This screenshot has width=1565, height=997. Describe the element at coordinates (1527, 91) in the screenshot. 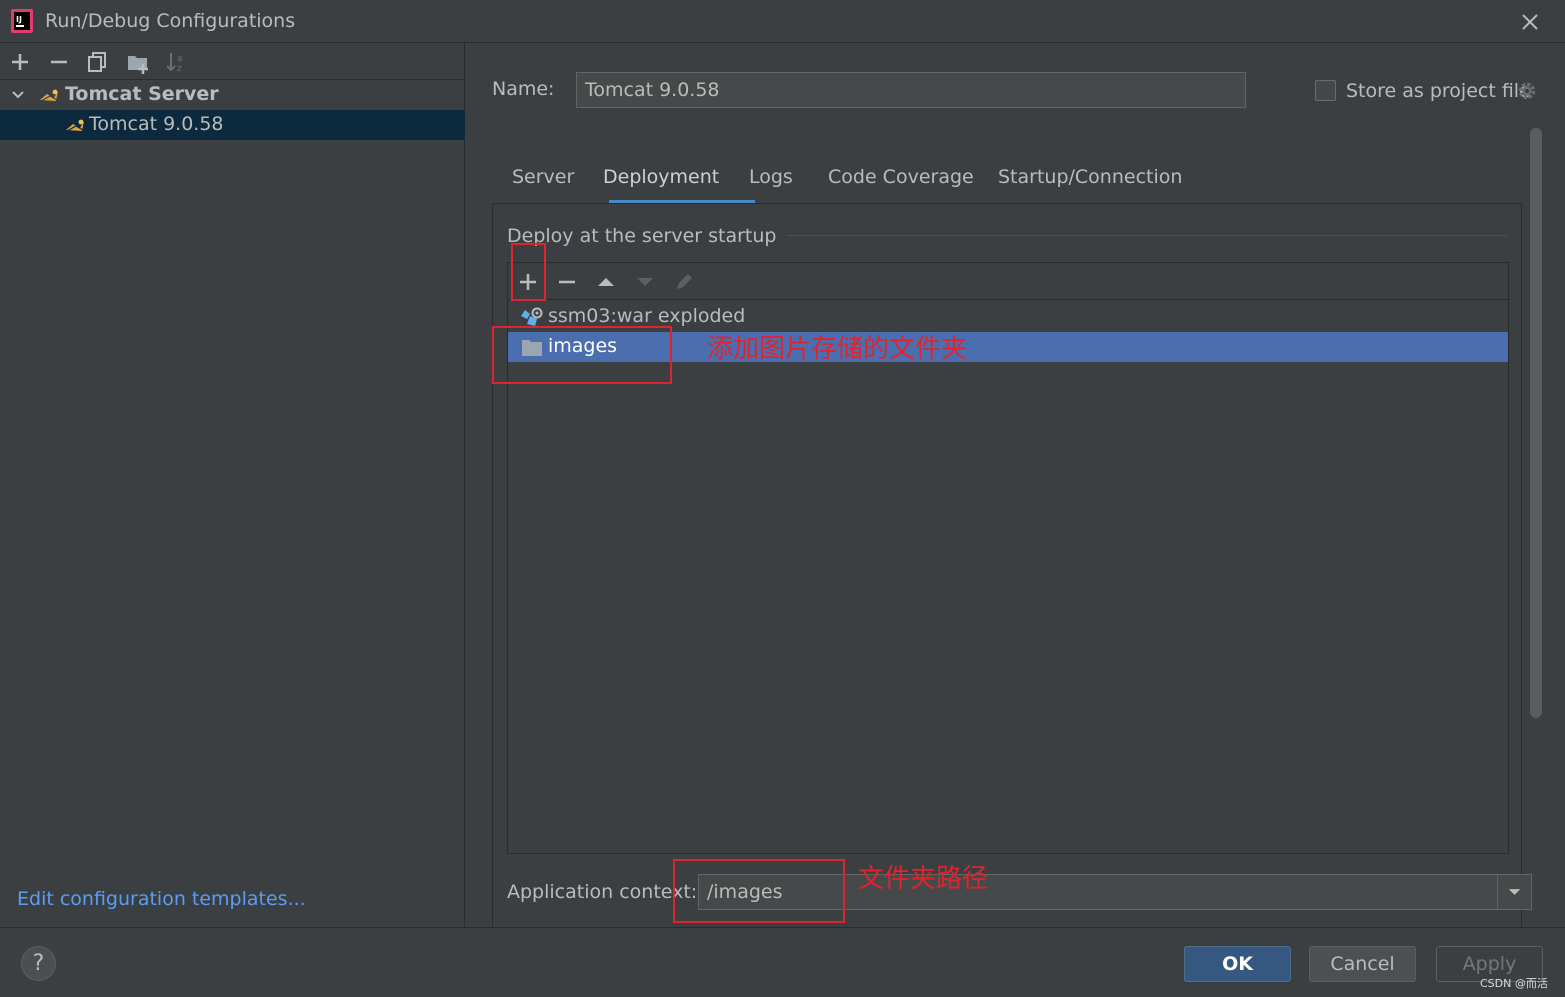

I see `gear-icon` at that location.